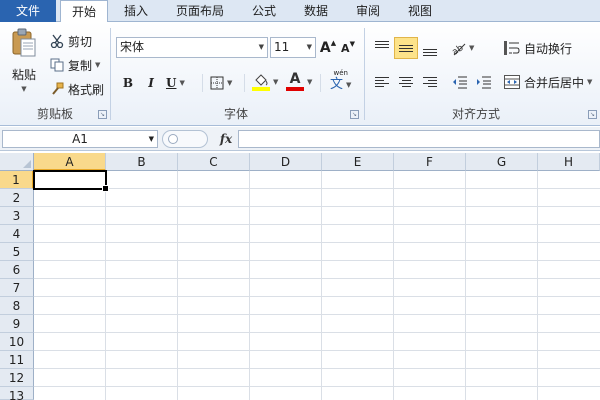  I want to click on row-header-3: 3, so click(17, 216).